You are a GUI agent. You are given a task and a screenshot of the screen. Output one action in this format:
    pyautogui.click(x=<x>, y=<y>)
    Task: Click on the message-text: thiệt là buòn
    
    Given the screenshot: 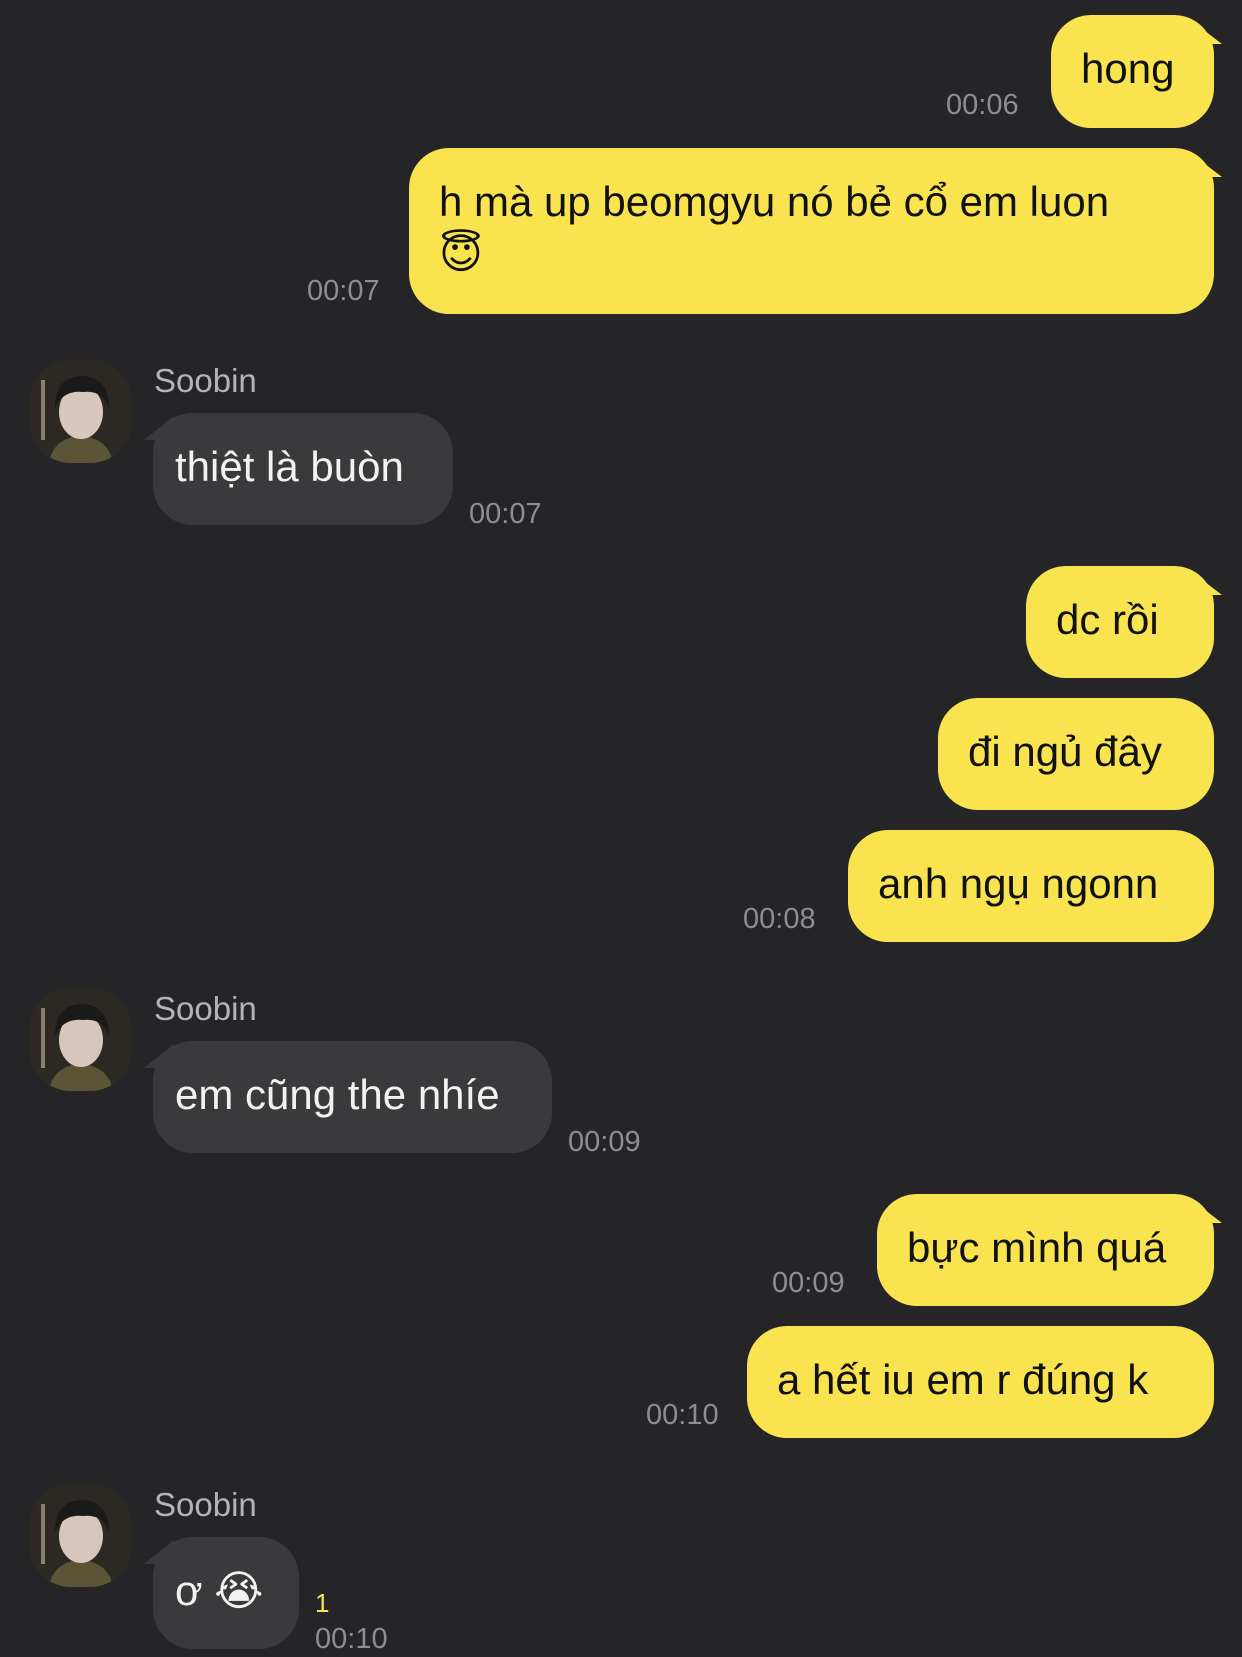 What is the action you would take?
    pyautogui.click(x=289, y=466)
    